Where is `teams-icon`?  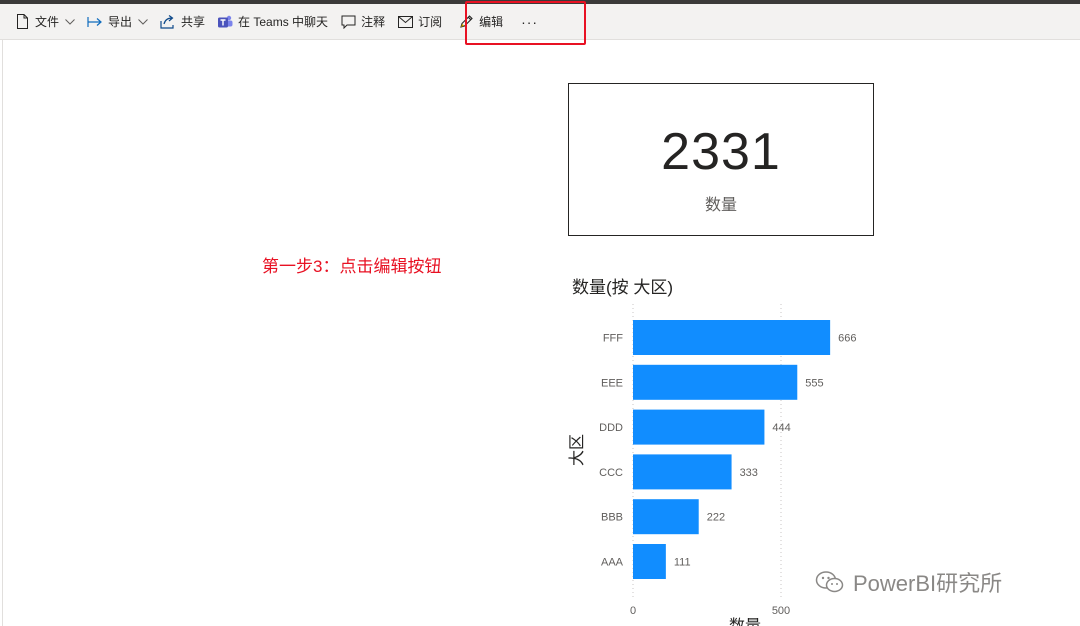
teams-icon is located at coordinates (225, 22).